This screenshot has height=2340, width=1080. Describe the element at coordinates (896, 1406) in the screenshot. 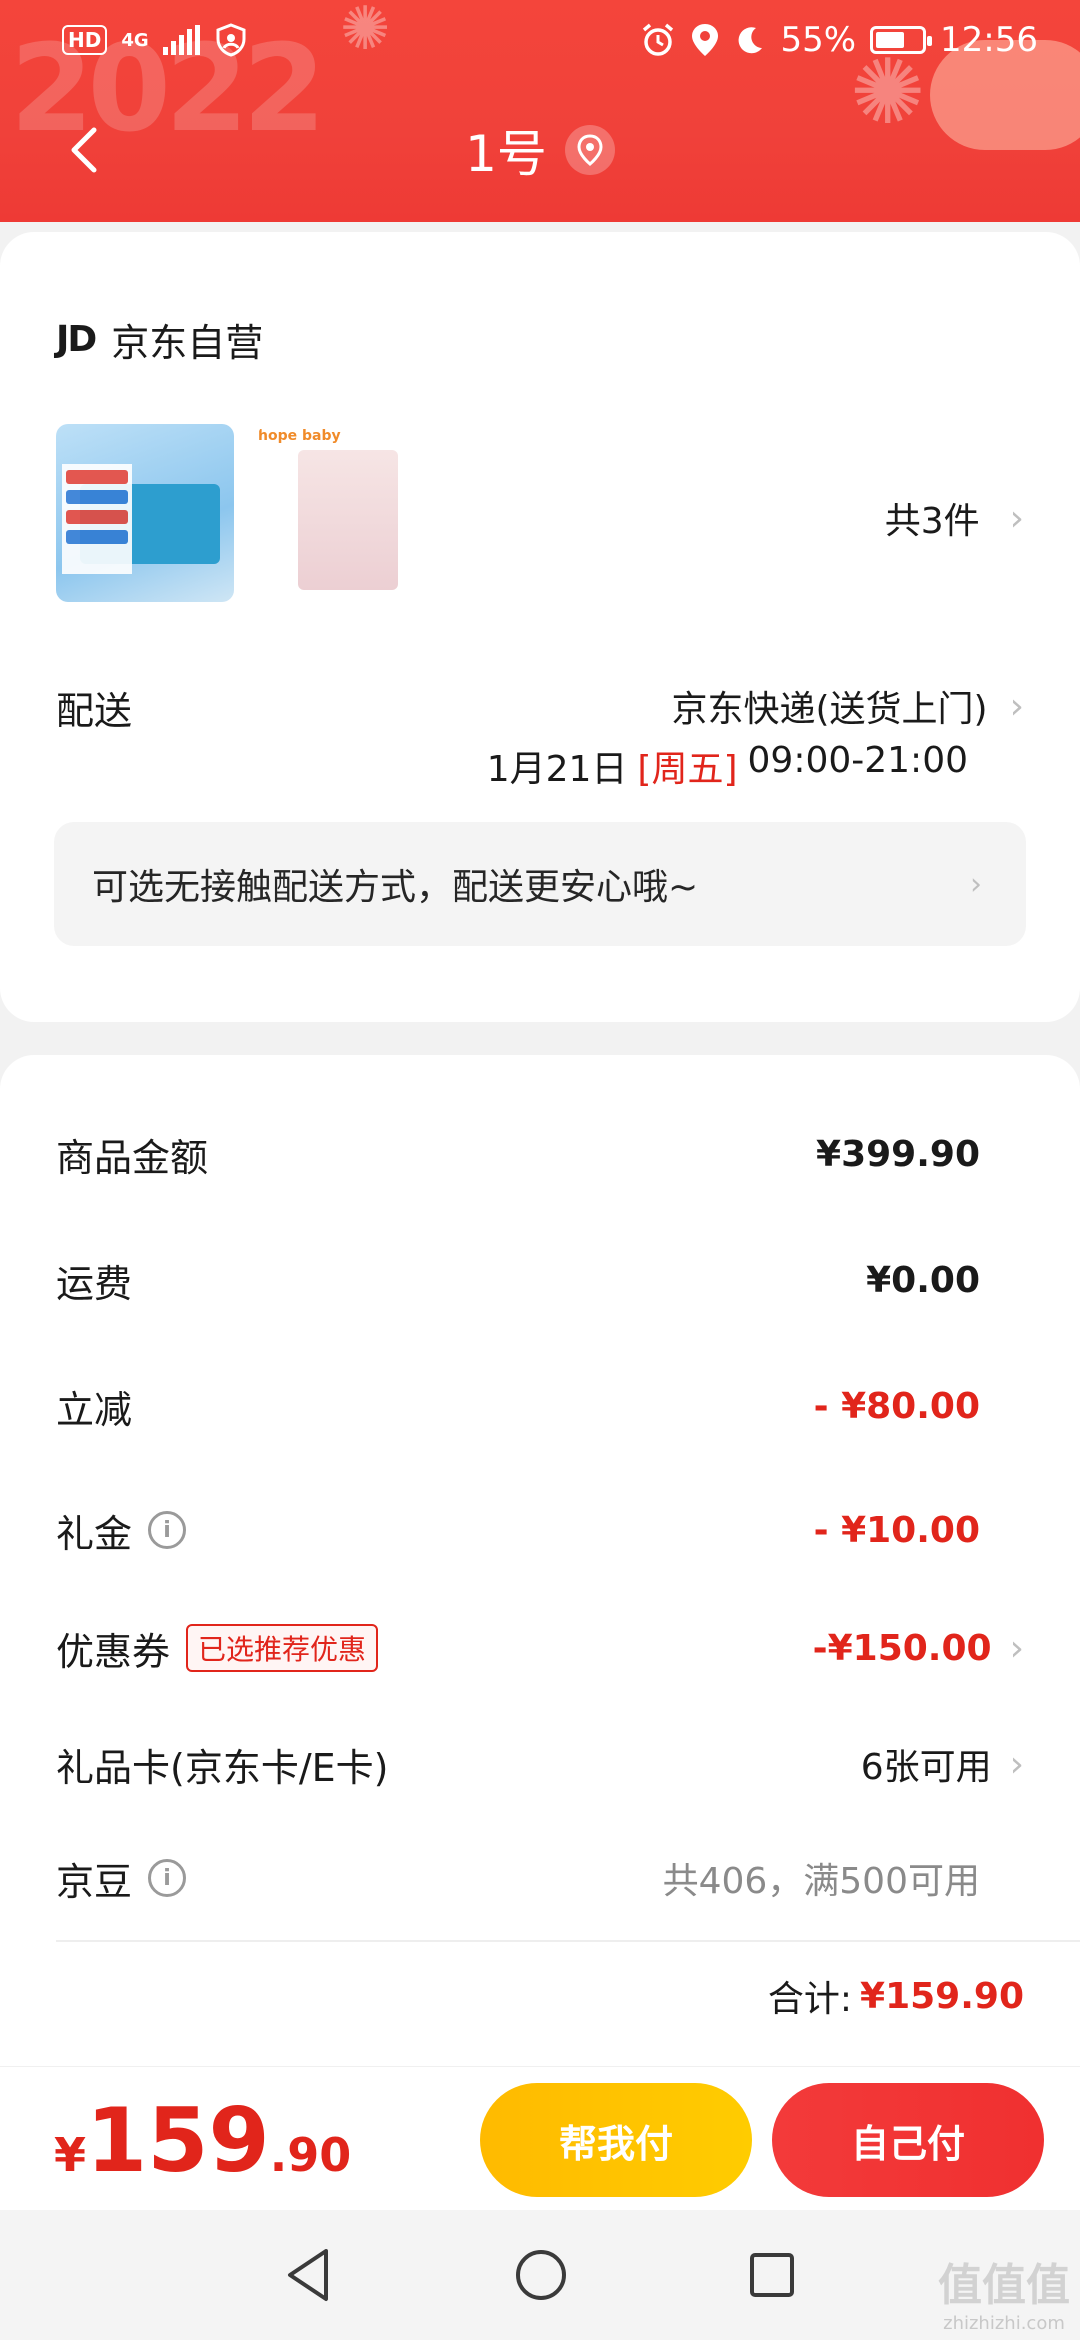

I see `instant-discount-value: - ¥80.00` at that location.